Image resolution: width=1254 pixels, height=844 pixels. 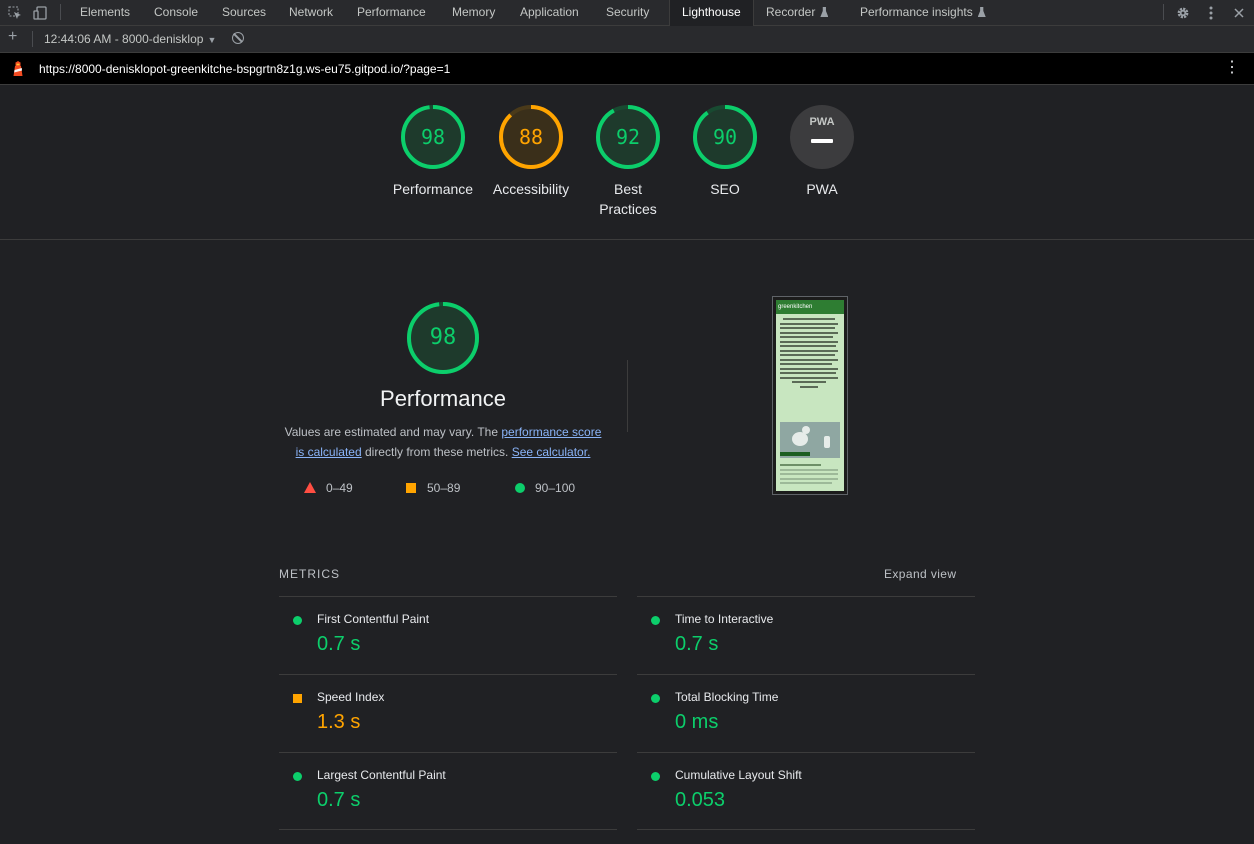 What do you see at coordinates (1239, 13) in the screenshot?
I see `close-icon` at bounding box center [1239, 13].